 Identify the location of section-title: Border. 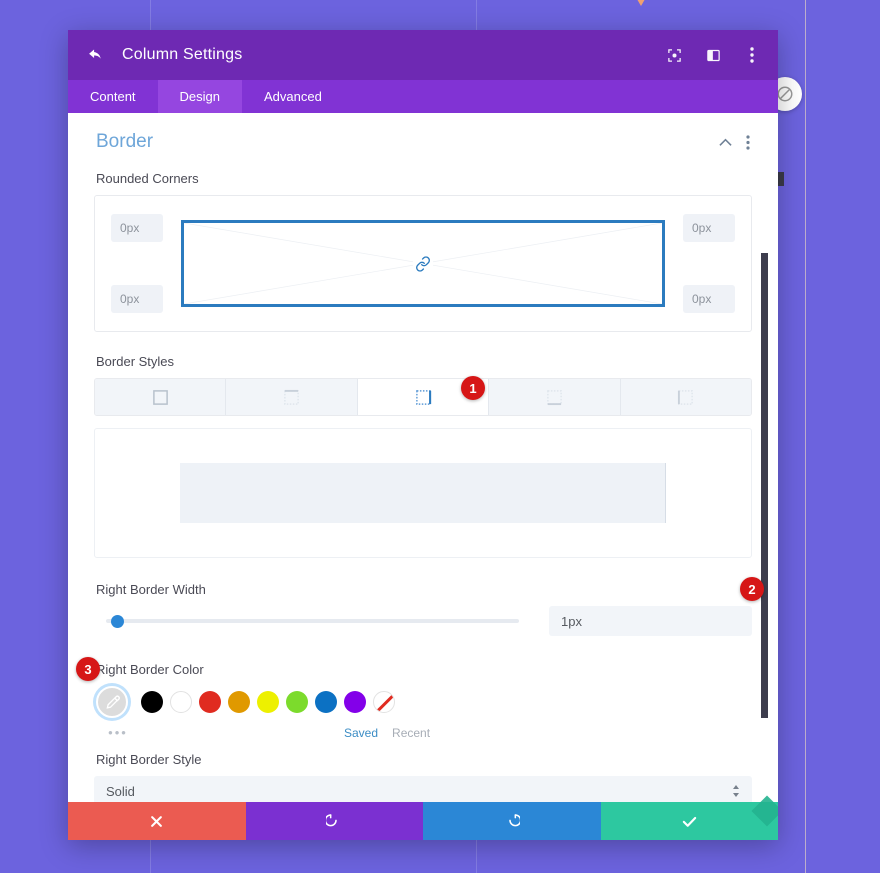
(125, 141).